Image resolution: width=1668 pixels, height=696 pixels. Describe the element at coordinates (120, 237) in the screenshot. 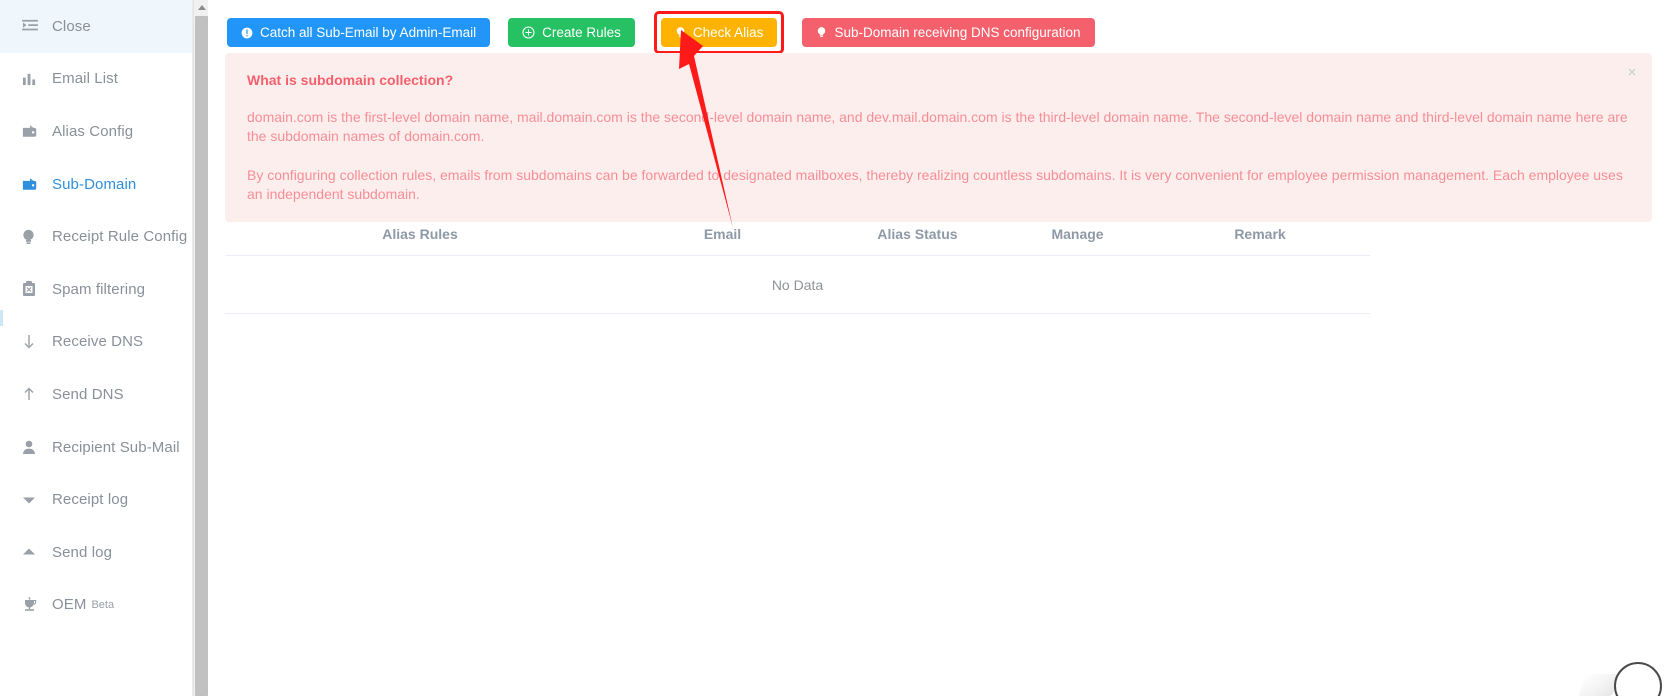

I see `sidebar-item-label: Receipt Rule Config` at that location.